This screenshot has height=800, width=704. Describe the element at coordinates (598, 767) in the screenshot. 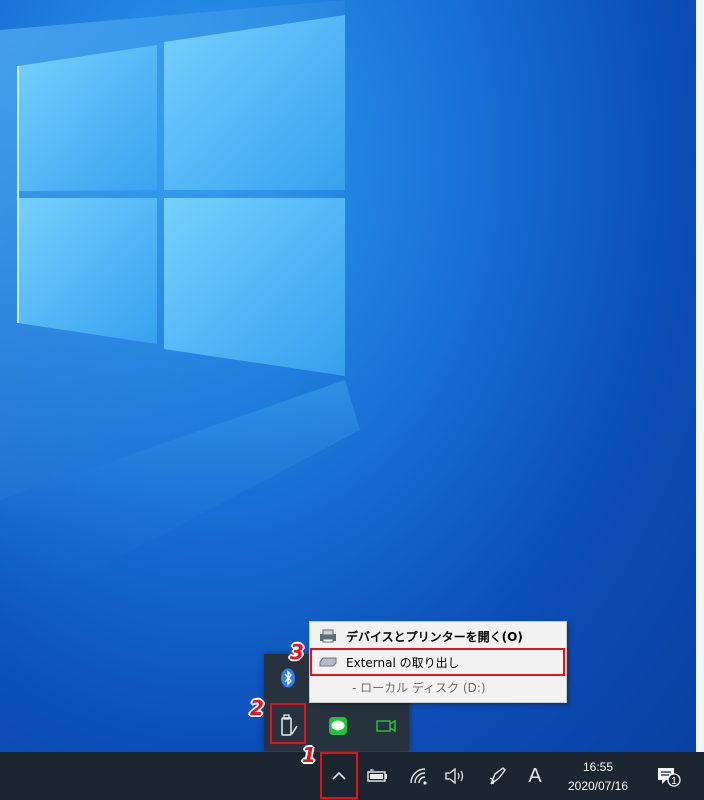

I see `clock-time: 16:55` at that location.